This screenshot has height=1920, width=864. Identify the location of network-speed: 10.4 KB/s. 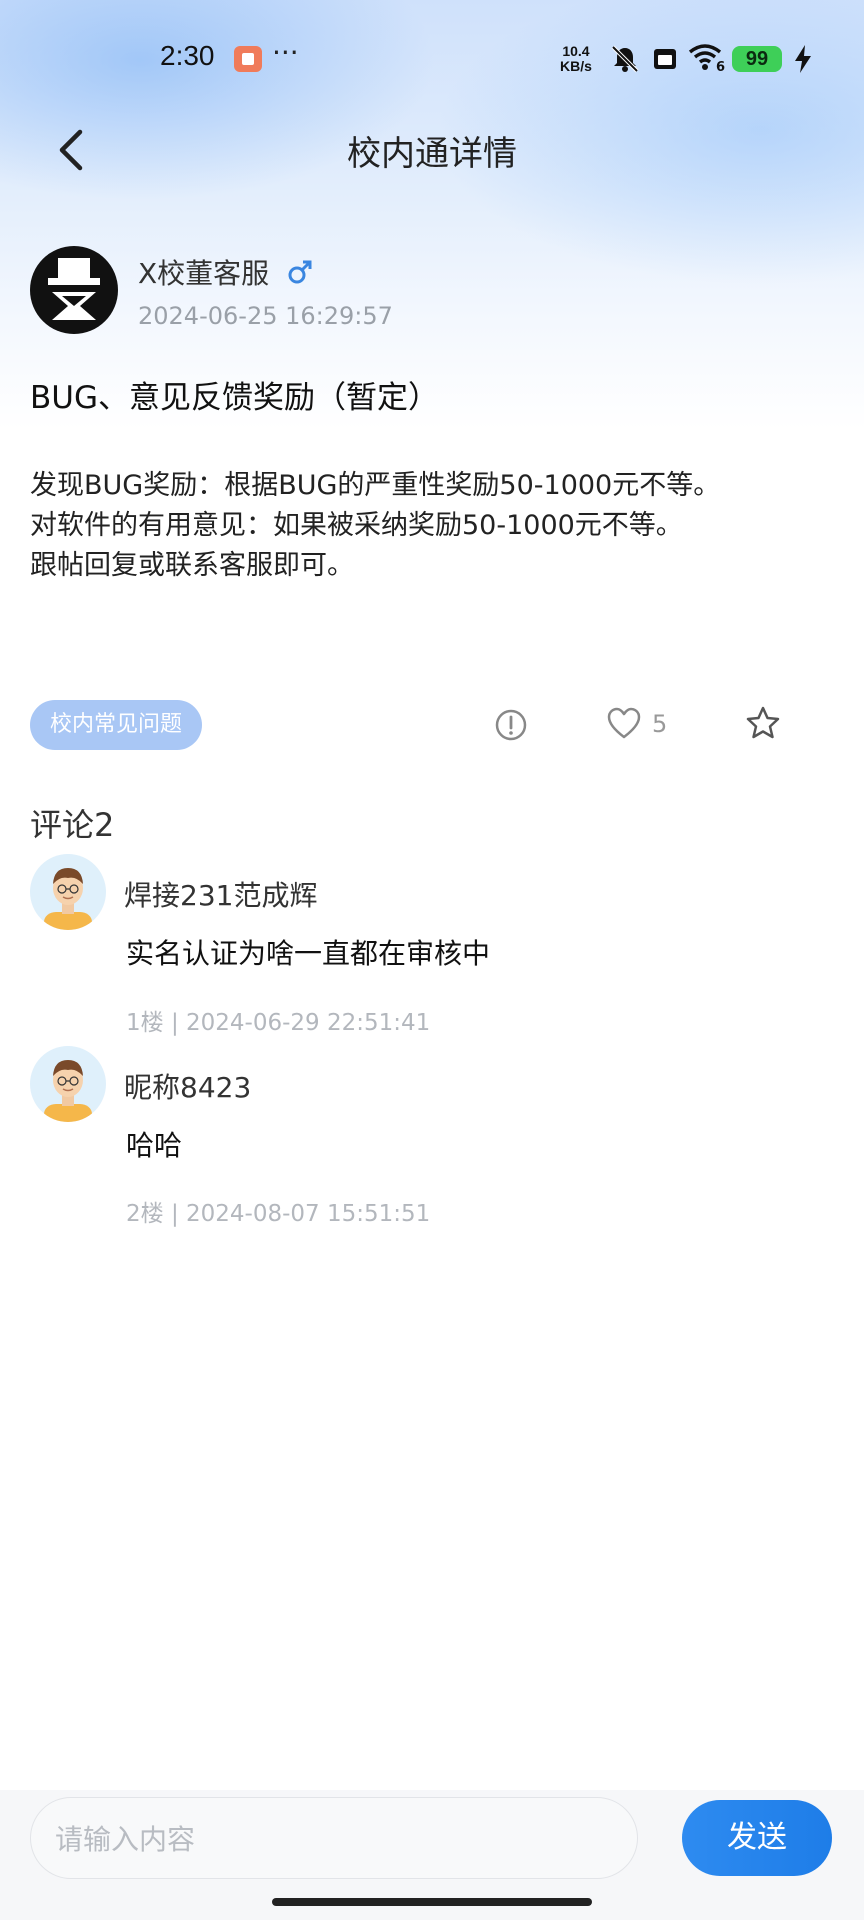
(576, 59).